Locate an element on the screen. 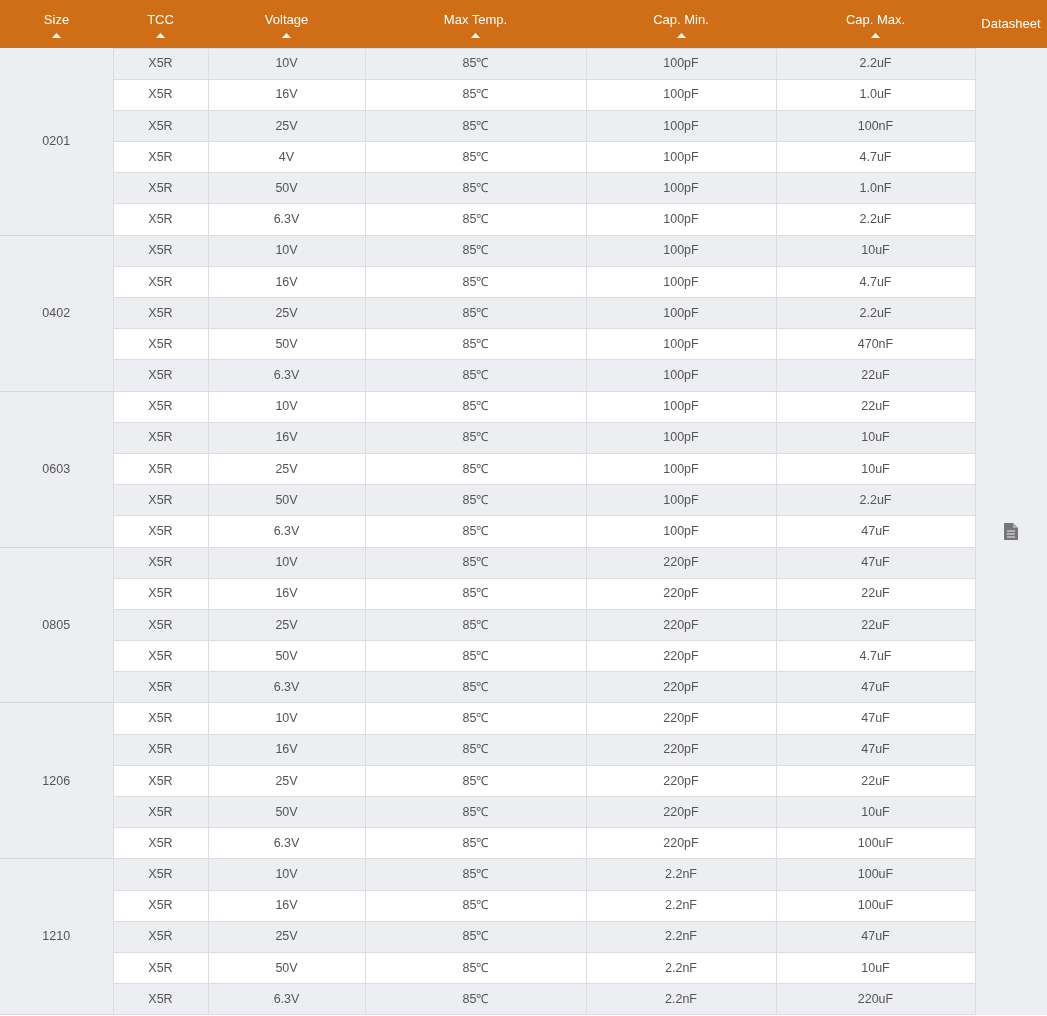 Image resolution: width=1047 pixels, height=1016 pixels. table-cell: 470nF is located at coordinates (875, 344).